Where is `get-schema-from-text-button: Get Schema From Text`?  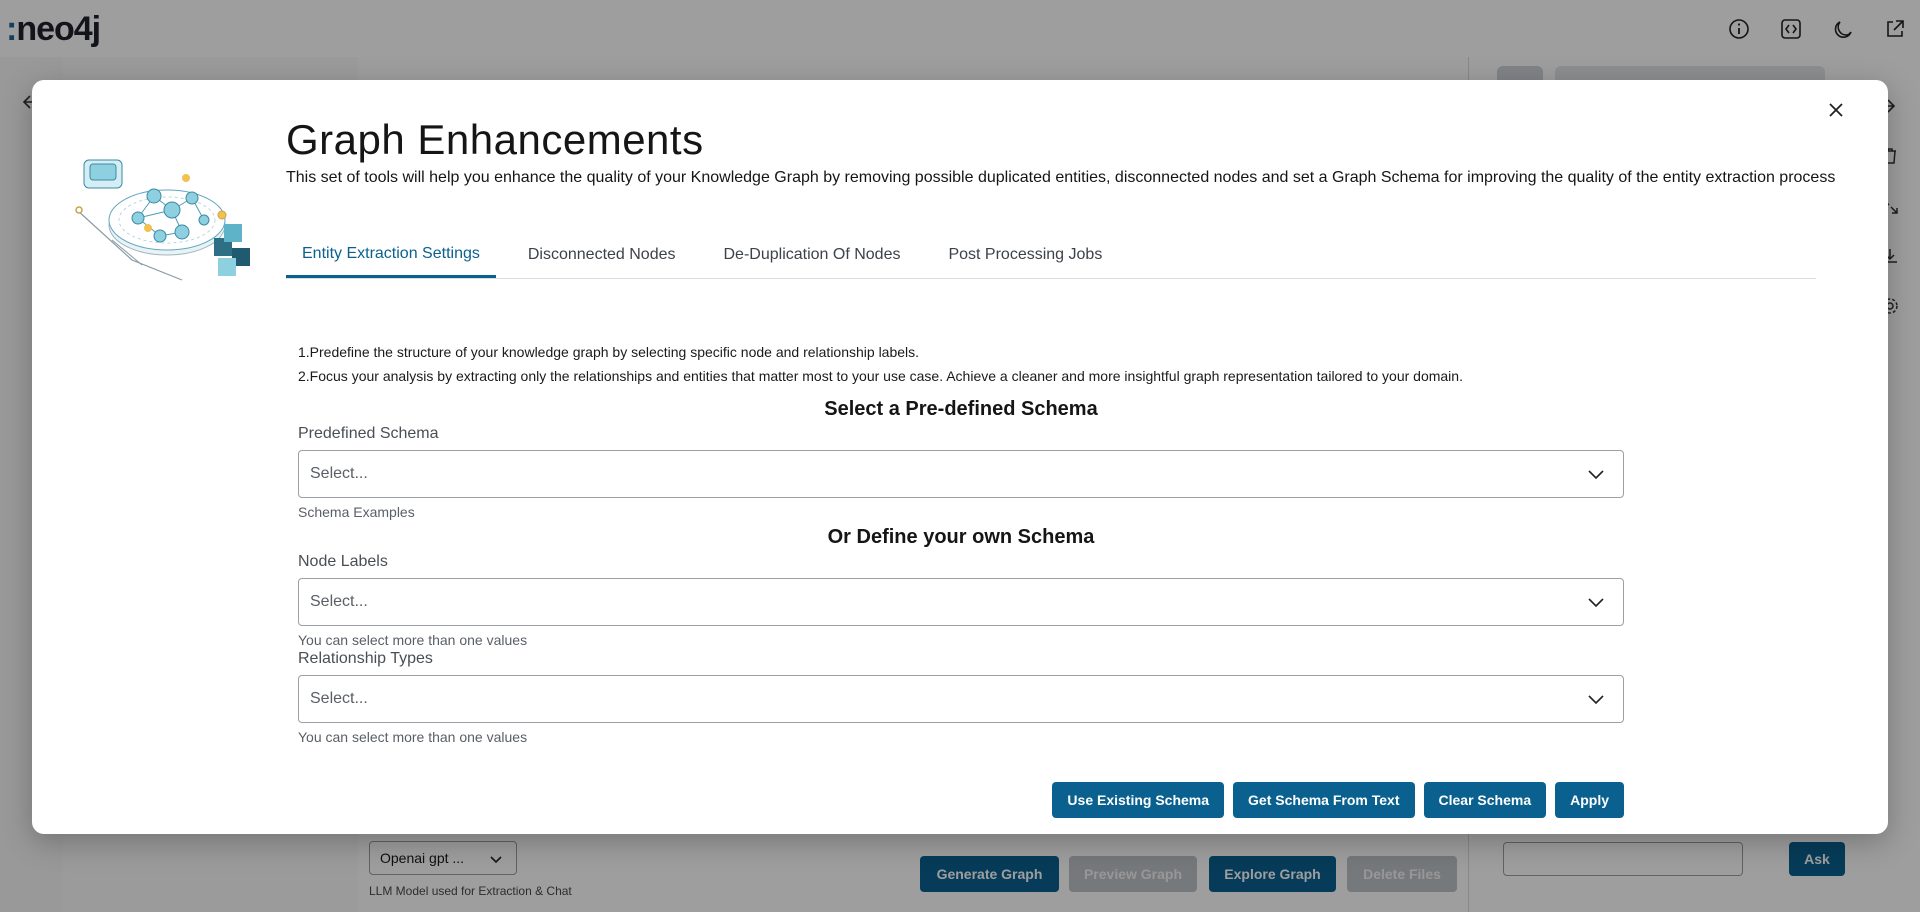
get-schema-from-text-button: Get Schema From Text is located at coordinates (1324, 800).